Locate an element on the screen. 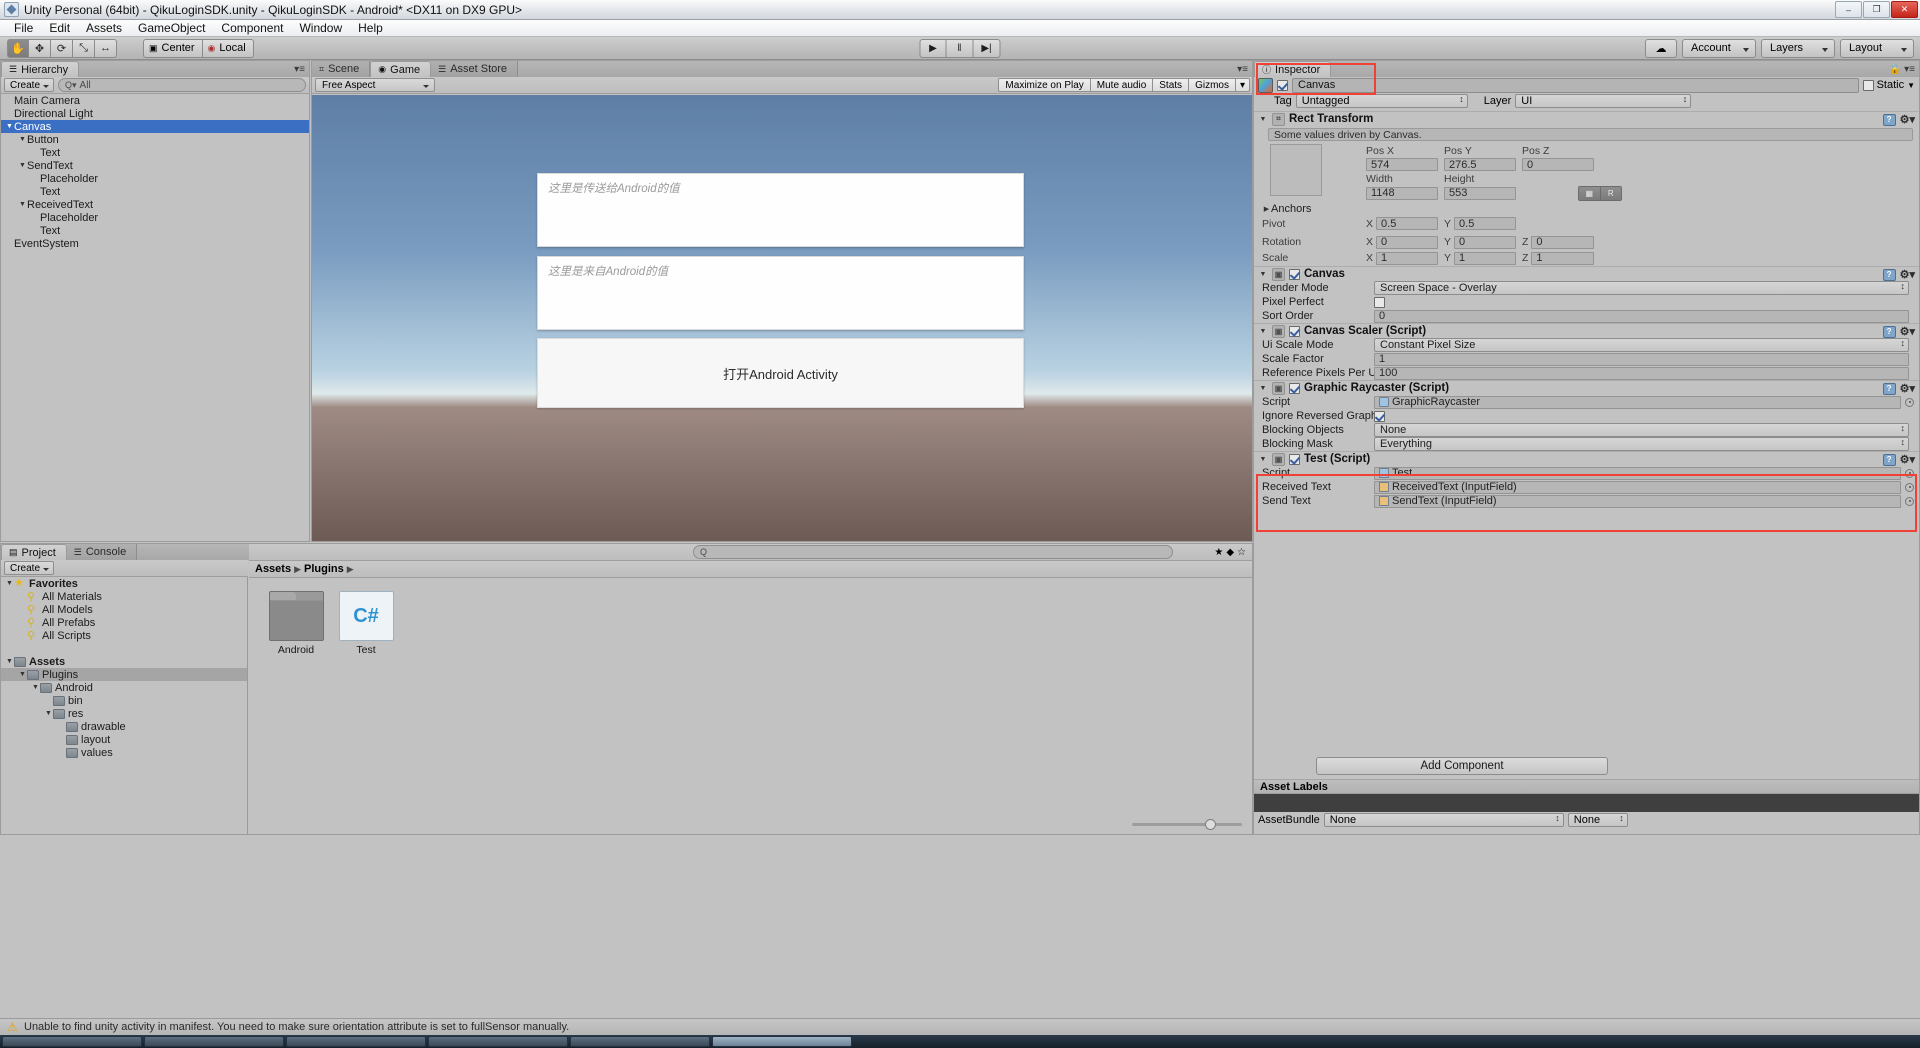  project-tree-item-assets: ▼ Assets is located at coordinates (124, 661).